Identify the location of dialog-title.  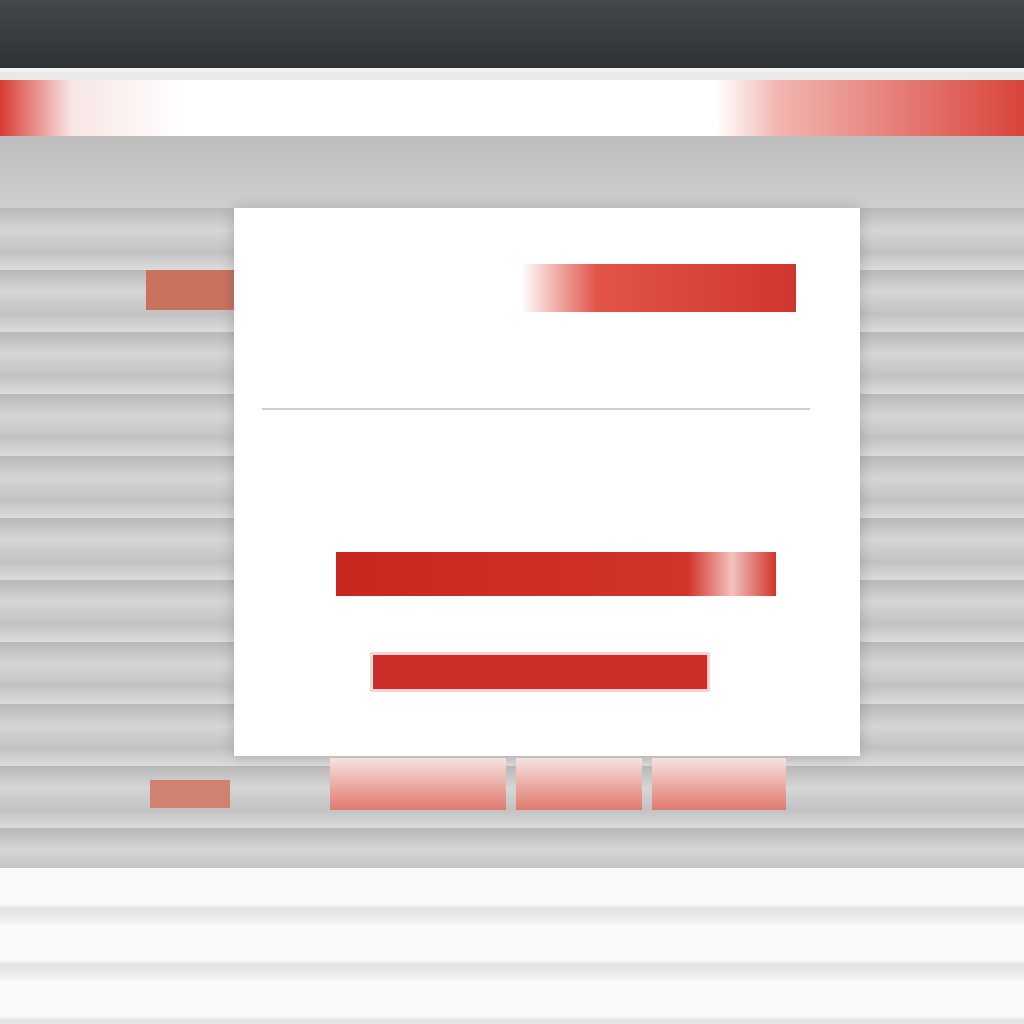
(574, 288).